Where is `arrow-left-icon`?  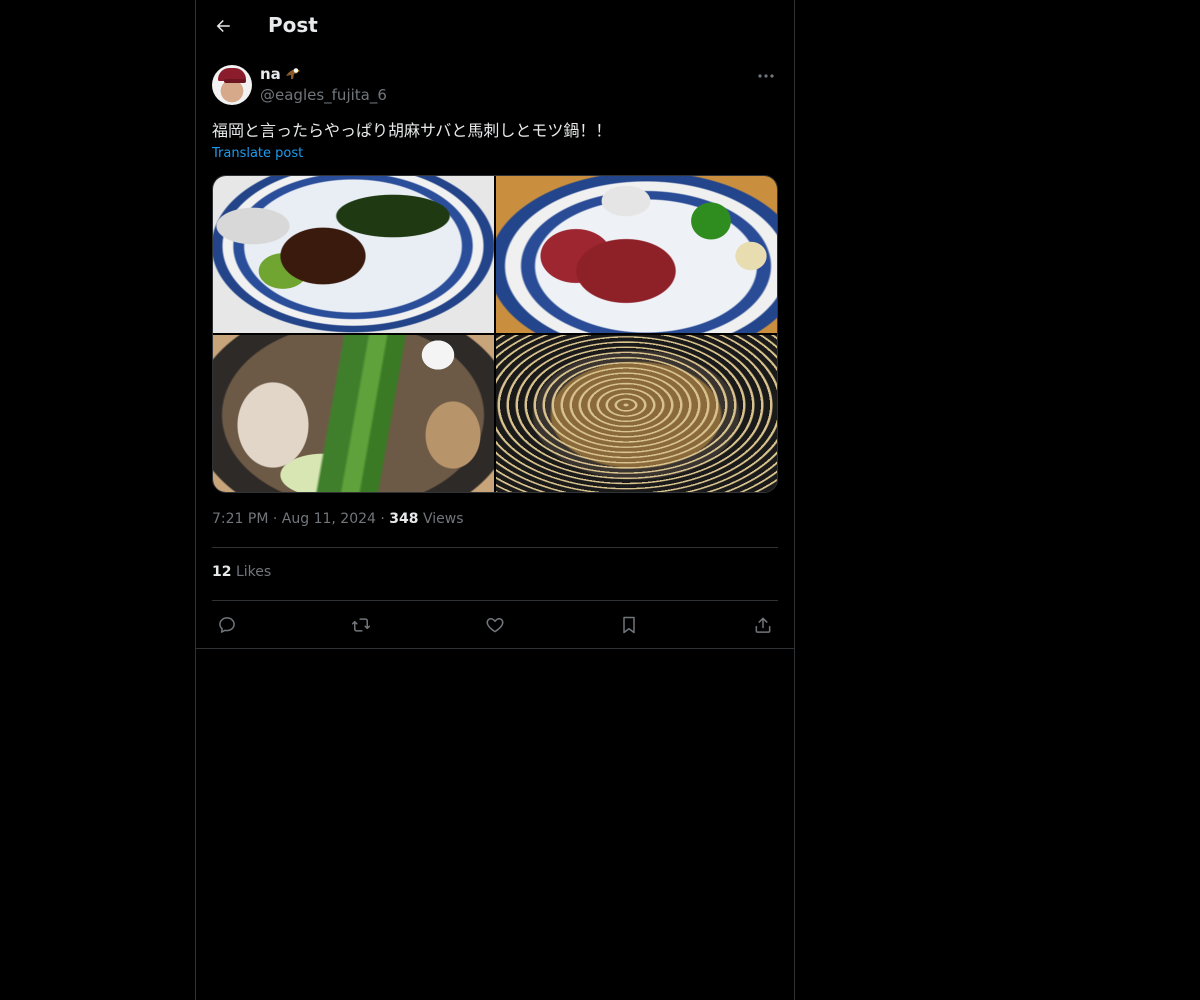 arrow-left-icon is located at coordinates (223, 26).